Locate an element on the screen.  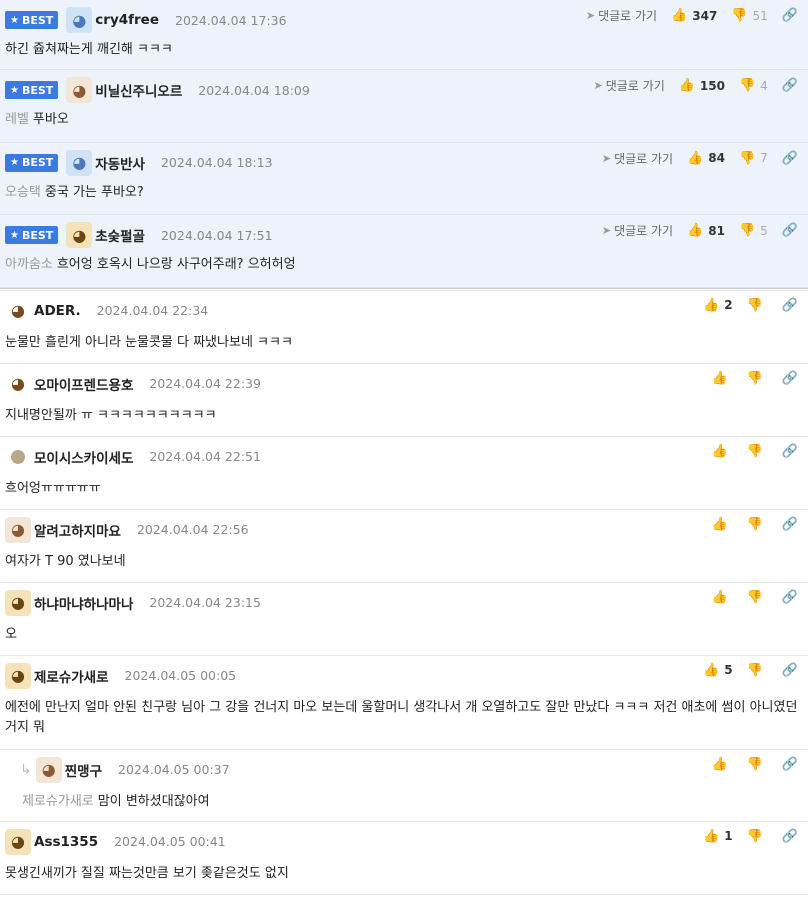
comment-text: 흐어엉 호옥시 나으랑 사구어주래? 으허허엉 is located at coordinates (176, 264).